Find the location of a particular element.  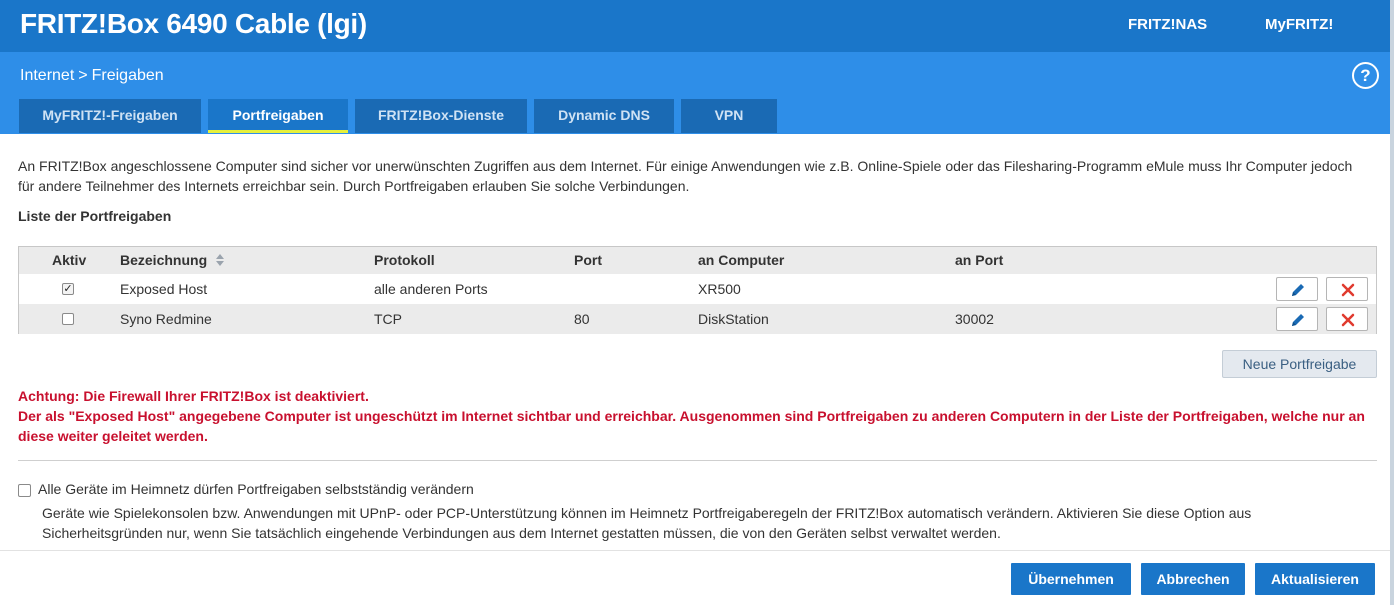

column-header-protokoll: Protokoll is located at coordinates (404, 260).